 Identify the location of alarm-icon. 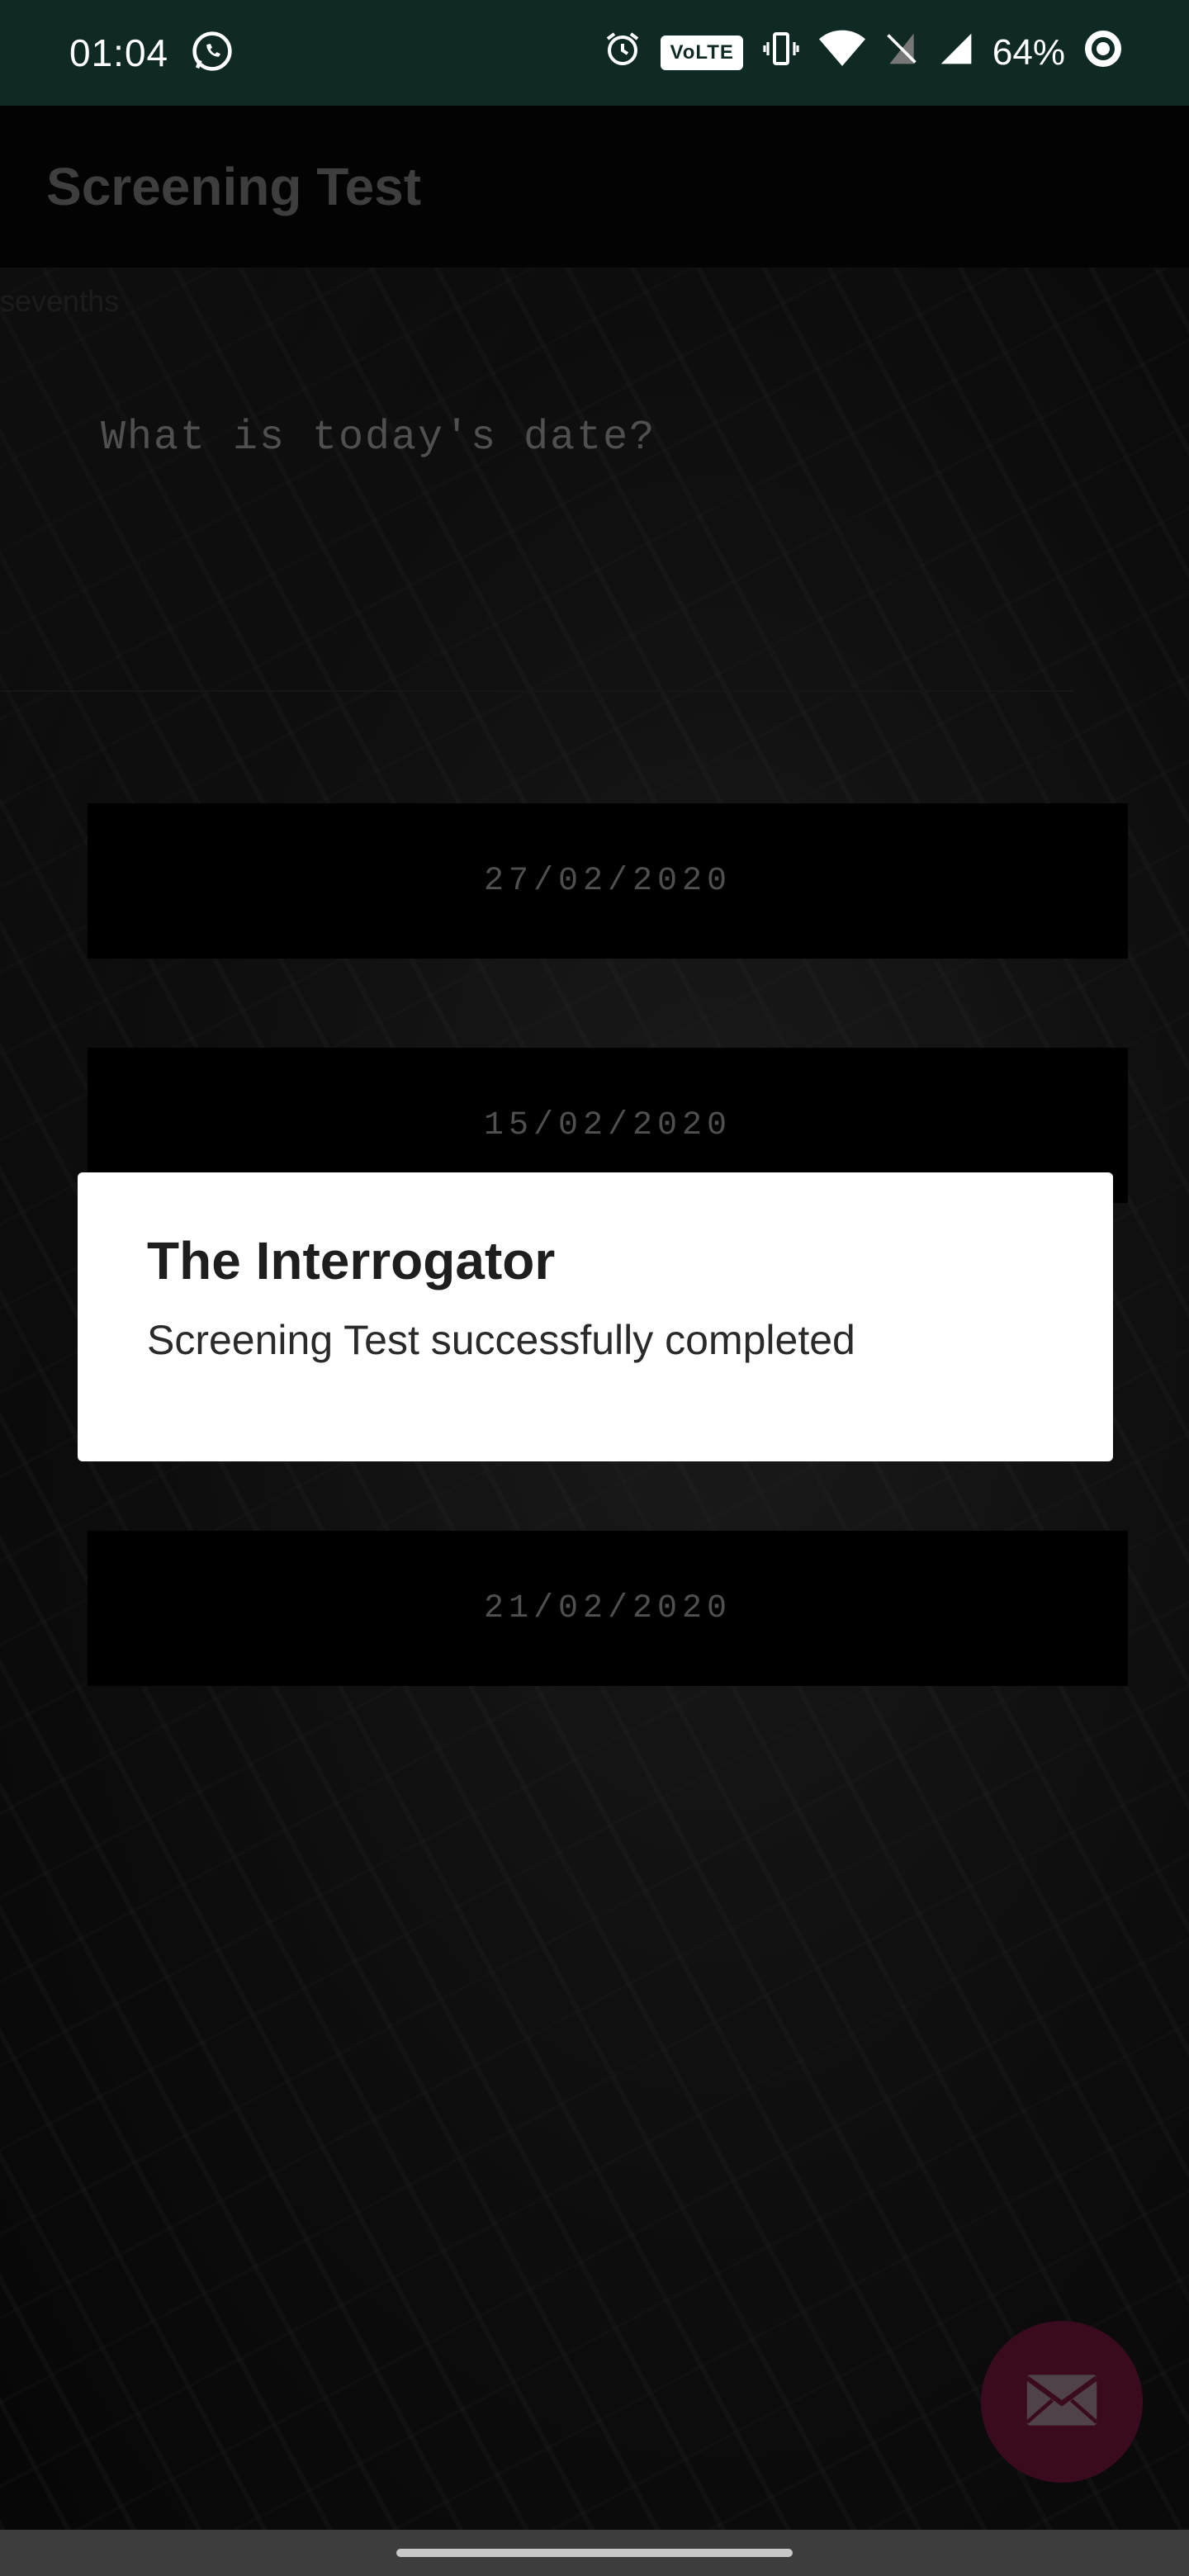
(622, 53).